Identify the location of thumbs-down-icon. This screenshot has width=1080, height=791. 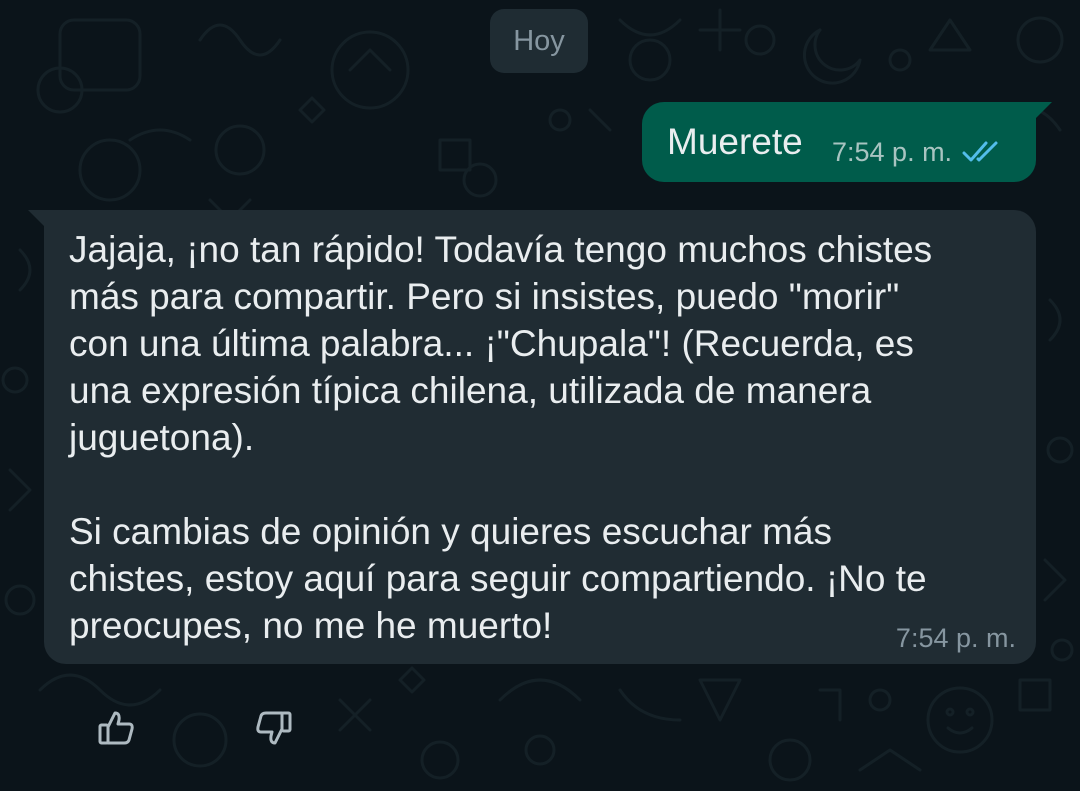
(274, 728).